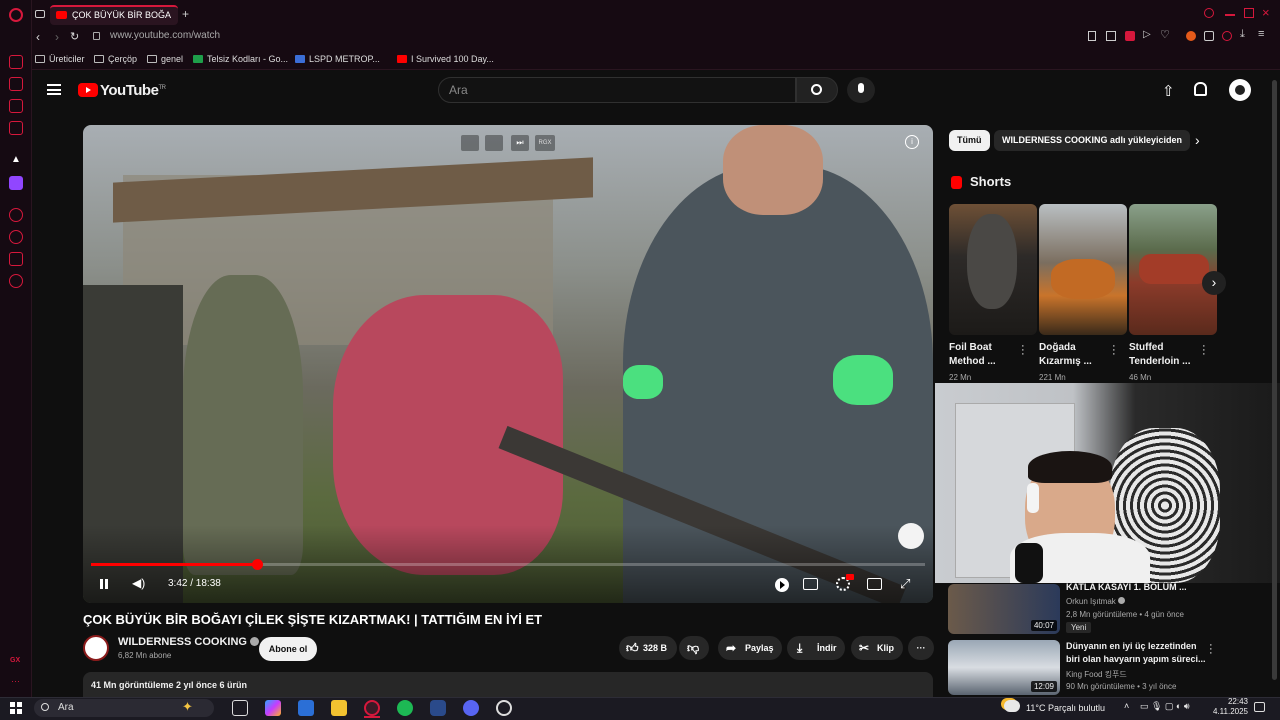  Describe the element at coordinates (288, 649) in the screenshot. I see `subscribe-button: Abone ol` at that location.